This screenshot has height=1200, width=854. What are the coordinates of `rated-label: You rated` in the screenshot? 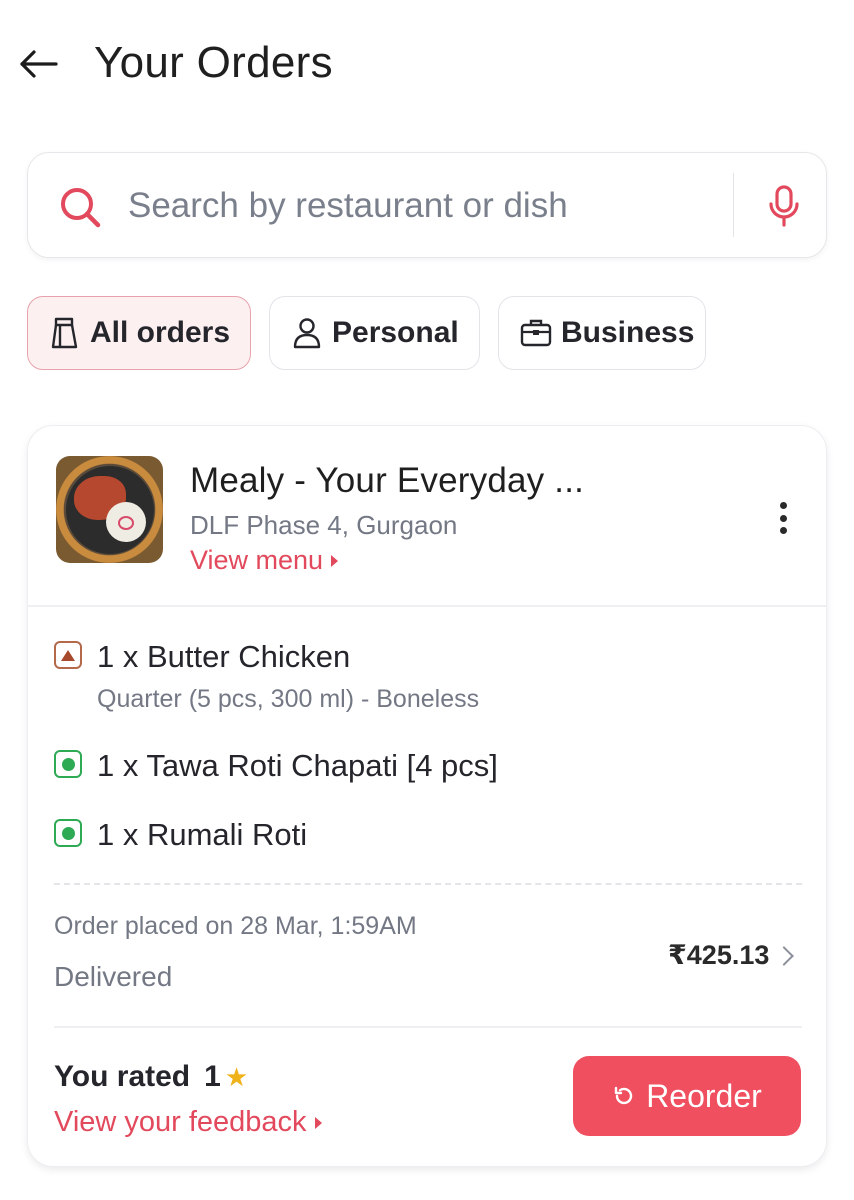 It's located at (122, 1076).